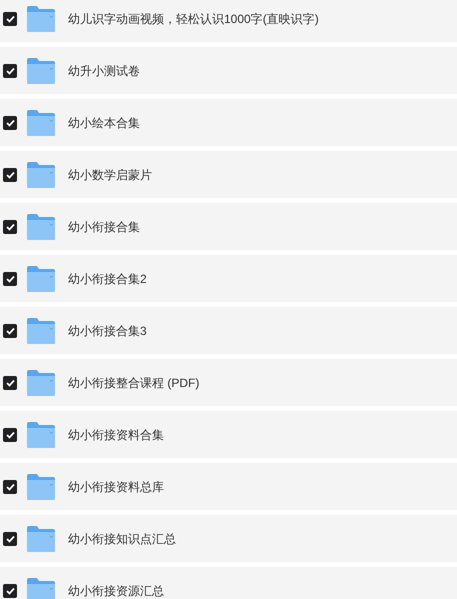  Describe the element at coordinates (116, 487) in the screenshot. I see `folder-name: 幼小衔接资料总库` at that location.